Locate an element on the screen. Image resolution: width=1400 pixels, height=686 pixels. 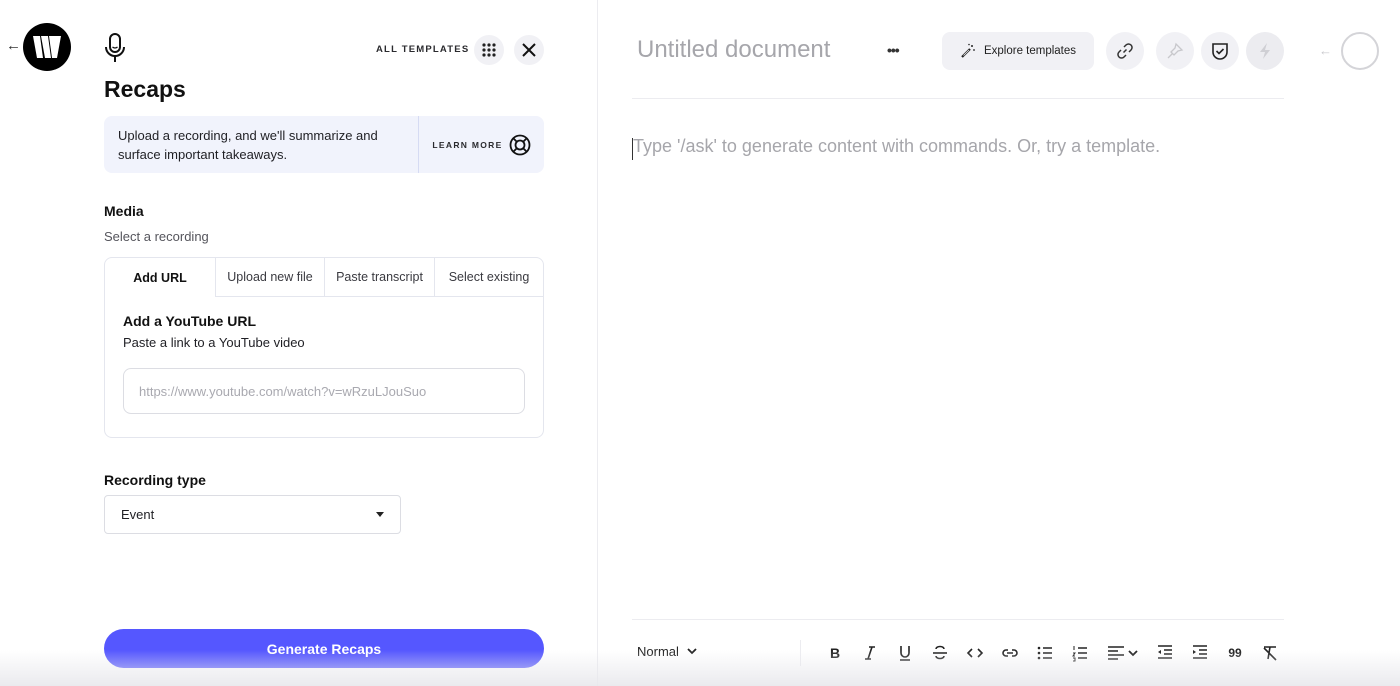
more-options-button: ••• is located at coordinates (893, 50).